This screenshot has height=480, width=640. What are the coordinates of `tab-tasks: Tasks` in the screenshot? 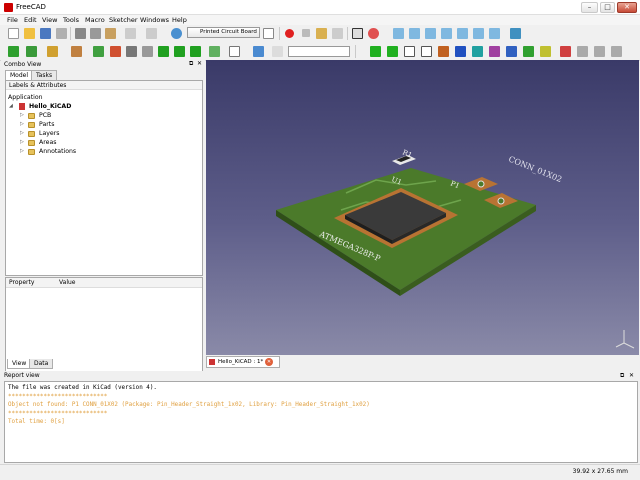 It's located at (44, 75).